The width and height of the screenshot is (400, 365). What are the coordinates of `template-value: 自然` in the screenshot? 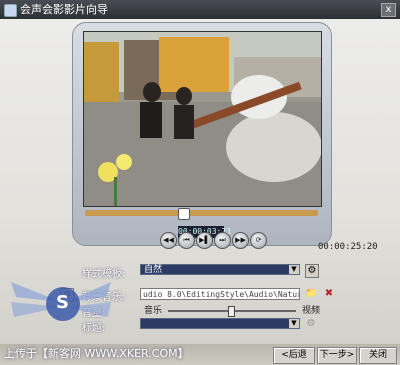 It's located at (153, 270).